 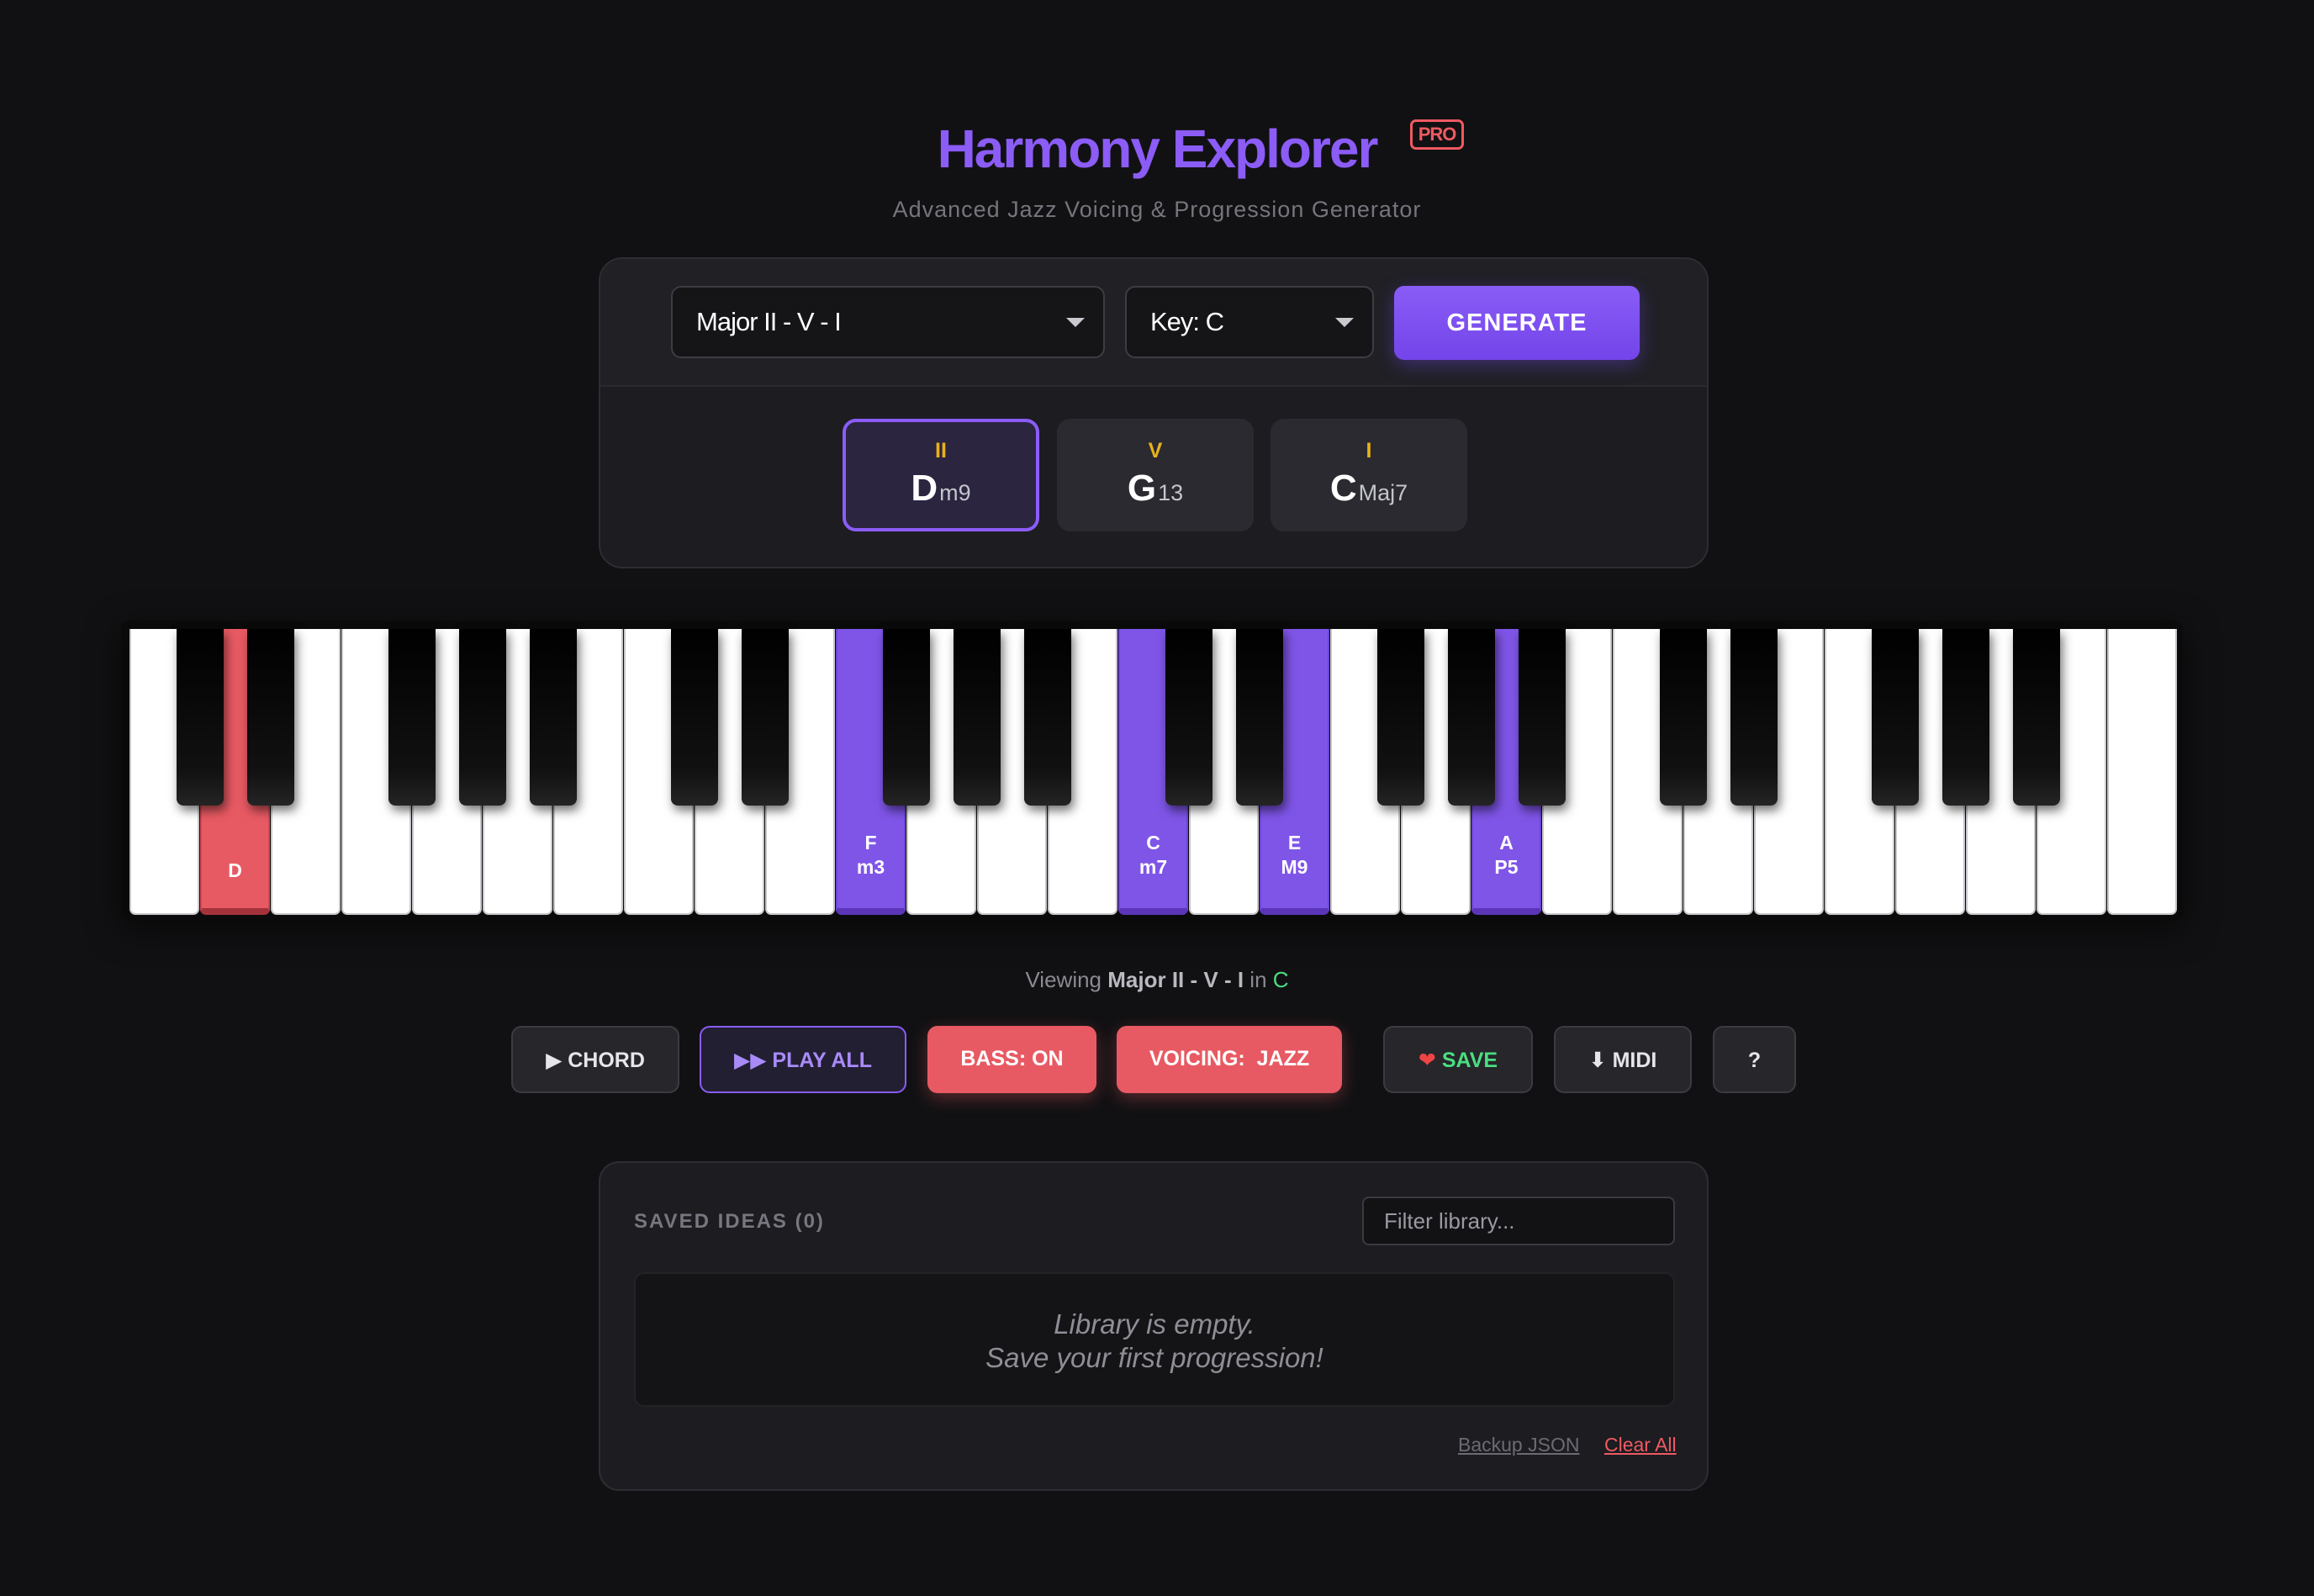 I want to click on library-filter-input, so click(x=1518, y=1221).